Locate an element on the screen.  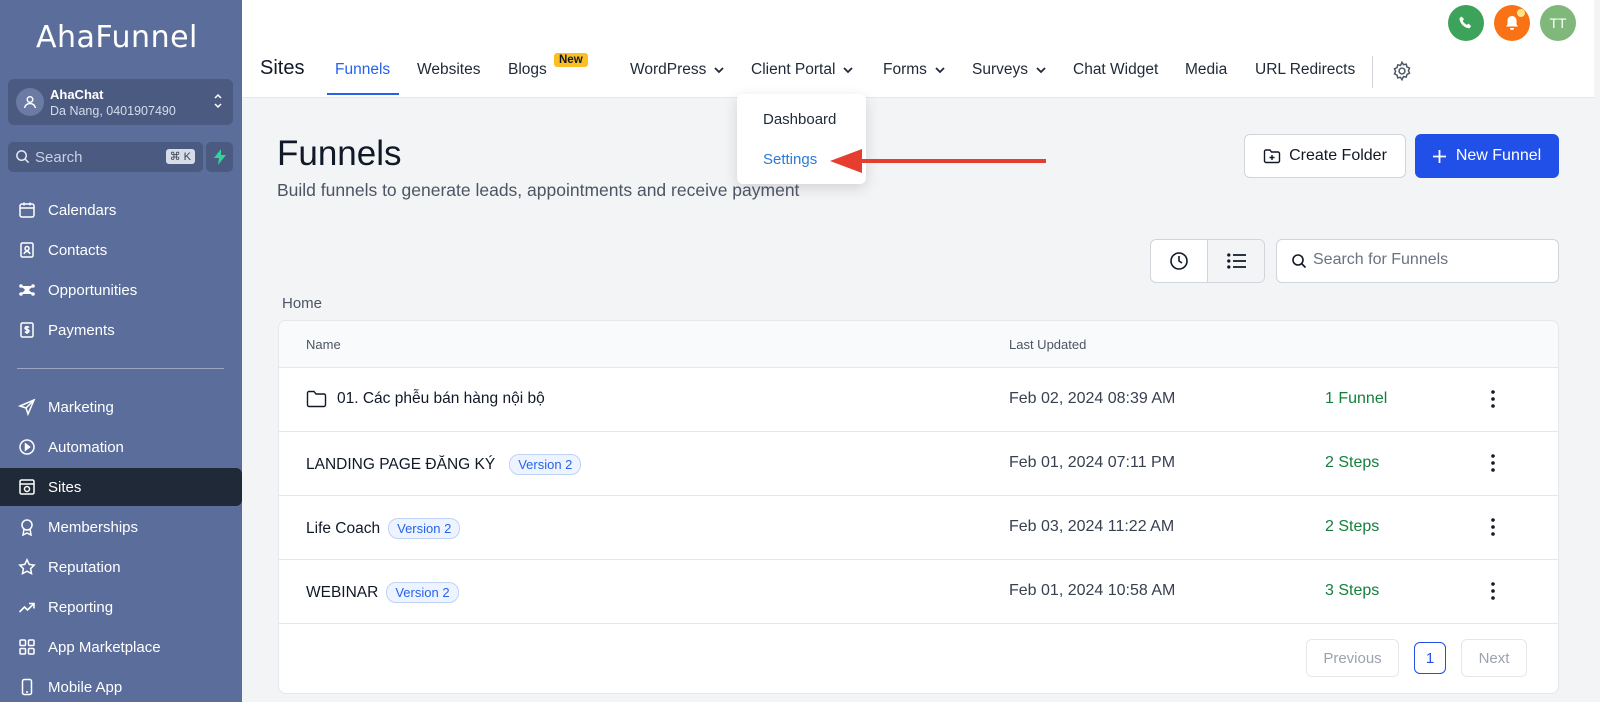
sidebar-item-opportunities: Opportunities is located at coordinates (121, 290).